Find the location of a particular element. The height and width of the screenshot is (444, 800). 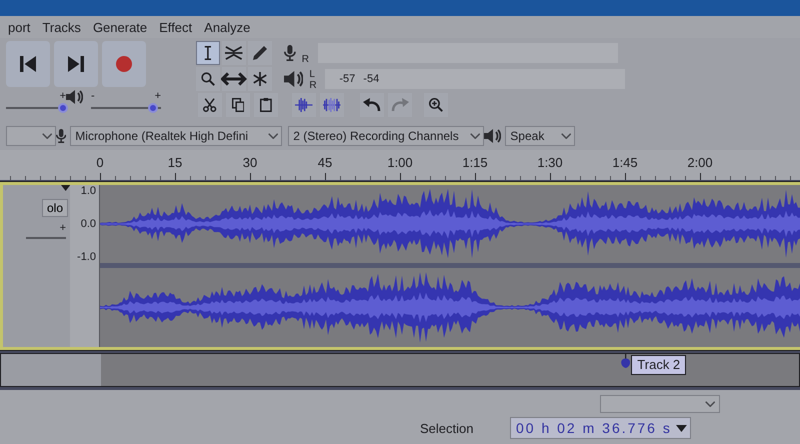

envelope-icon is located at coordinates (234, 53).